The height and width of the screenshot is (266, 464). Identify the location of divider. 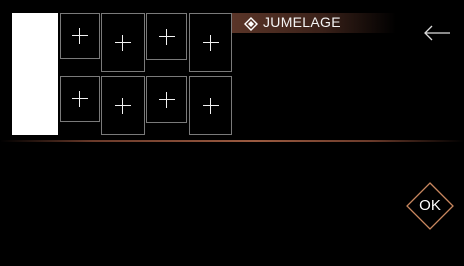
(232, 141).